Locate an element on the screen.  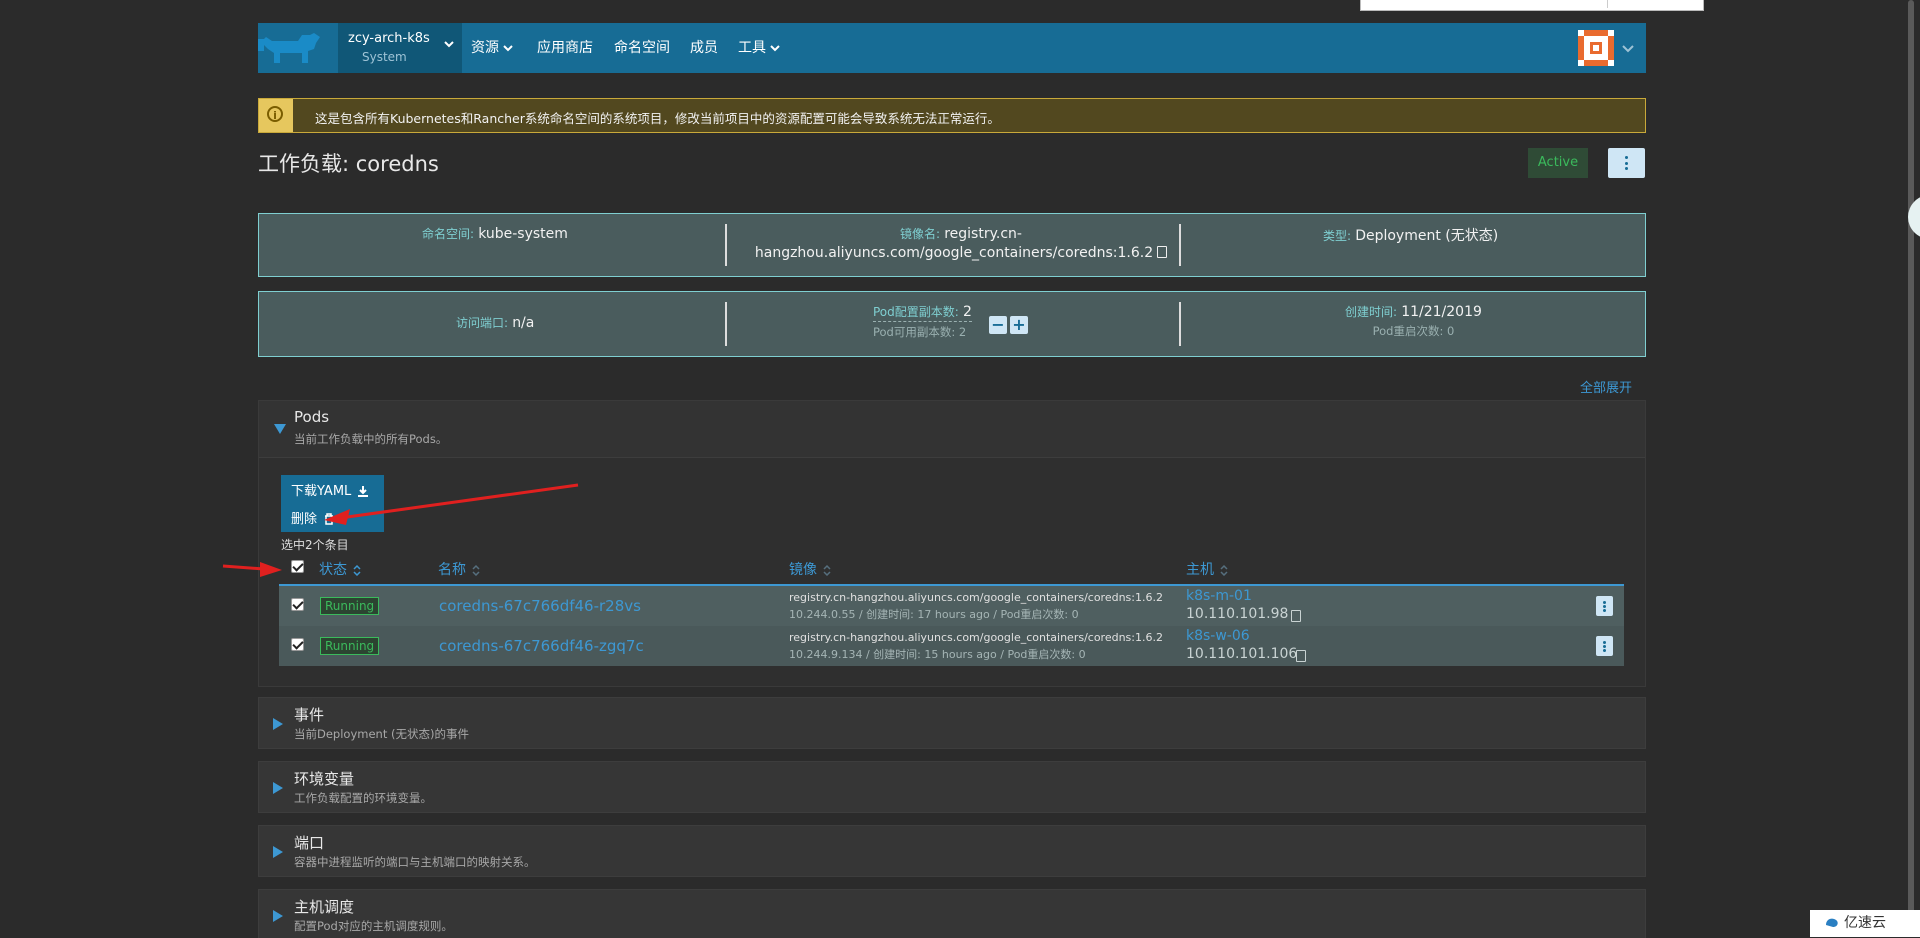
dropdown-popup-edge is located at coordinates (1532, 5).